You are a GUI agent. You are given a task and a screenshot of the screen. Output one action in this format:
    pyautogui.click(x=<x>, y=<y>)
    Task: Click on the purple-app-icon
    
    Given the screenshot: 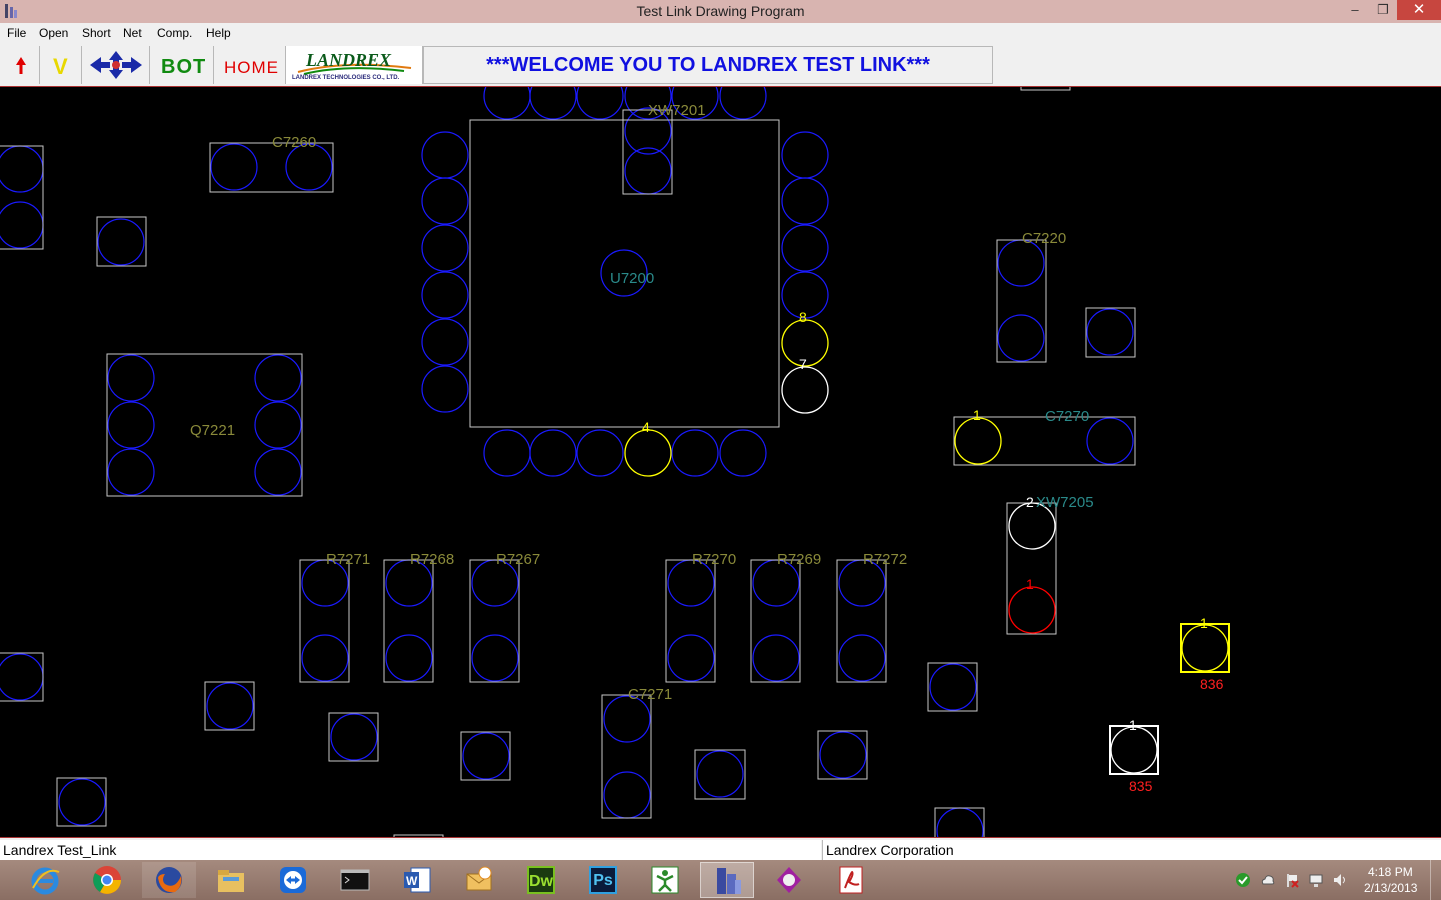 What is the action you would take?
    pyautogui.click(x=789, y=880)
    